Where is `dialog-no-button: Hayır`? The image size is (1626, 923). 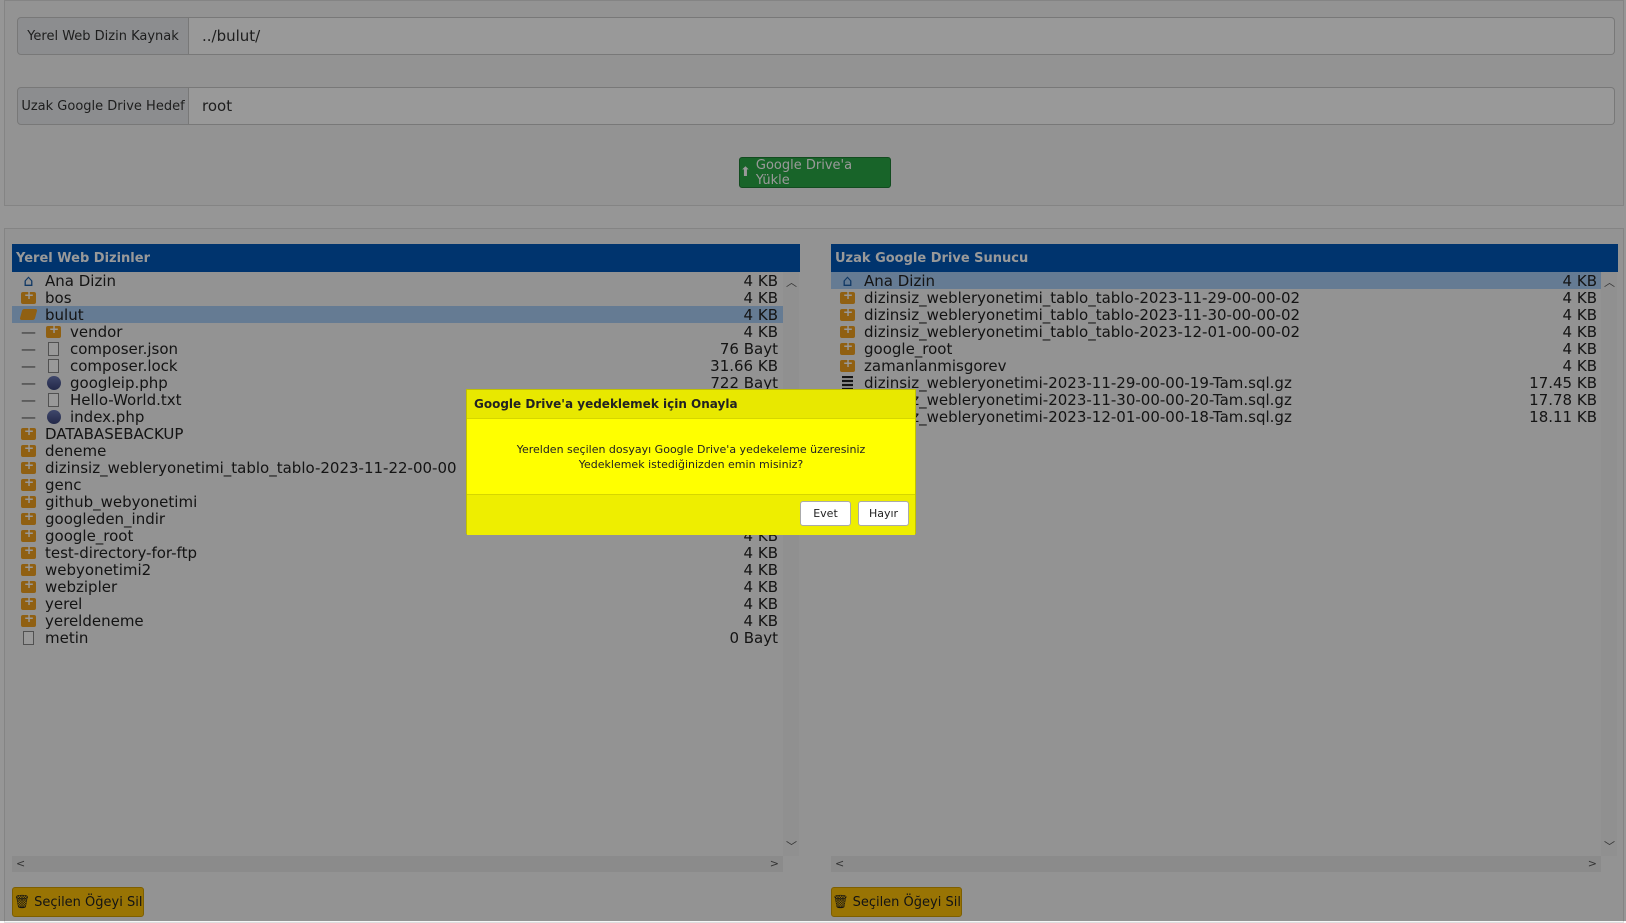
dialog-no-button: Hayır is located at coordinates (883, 513).